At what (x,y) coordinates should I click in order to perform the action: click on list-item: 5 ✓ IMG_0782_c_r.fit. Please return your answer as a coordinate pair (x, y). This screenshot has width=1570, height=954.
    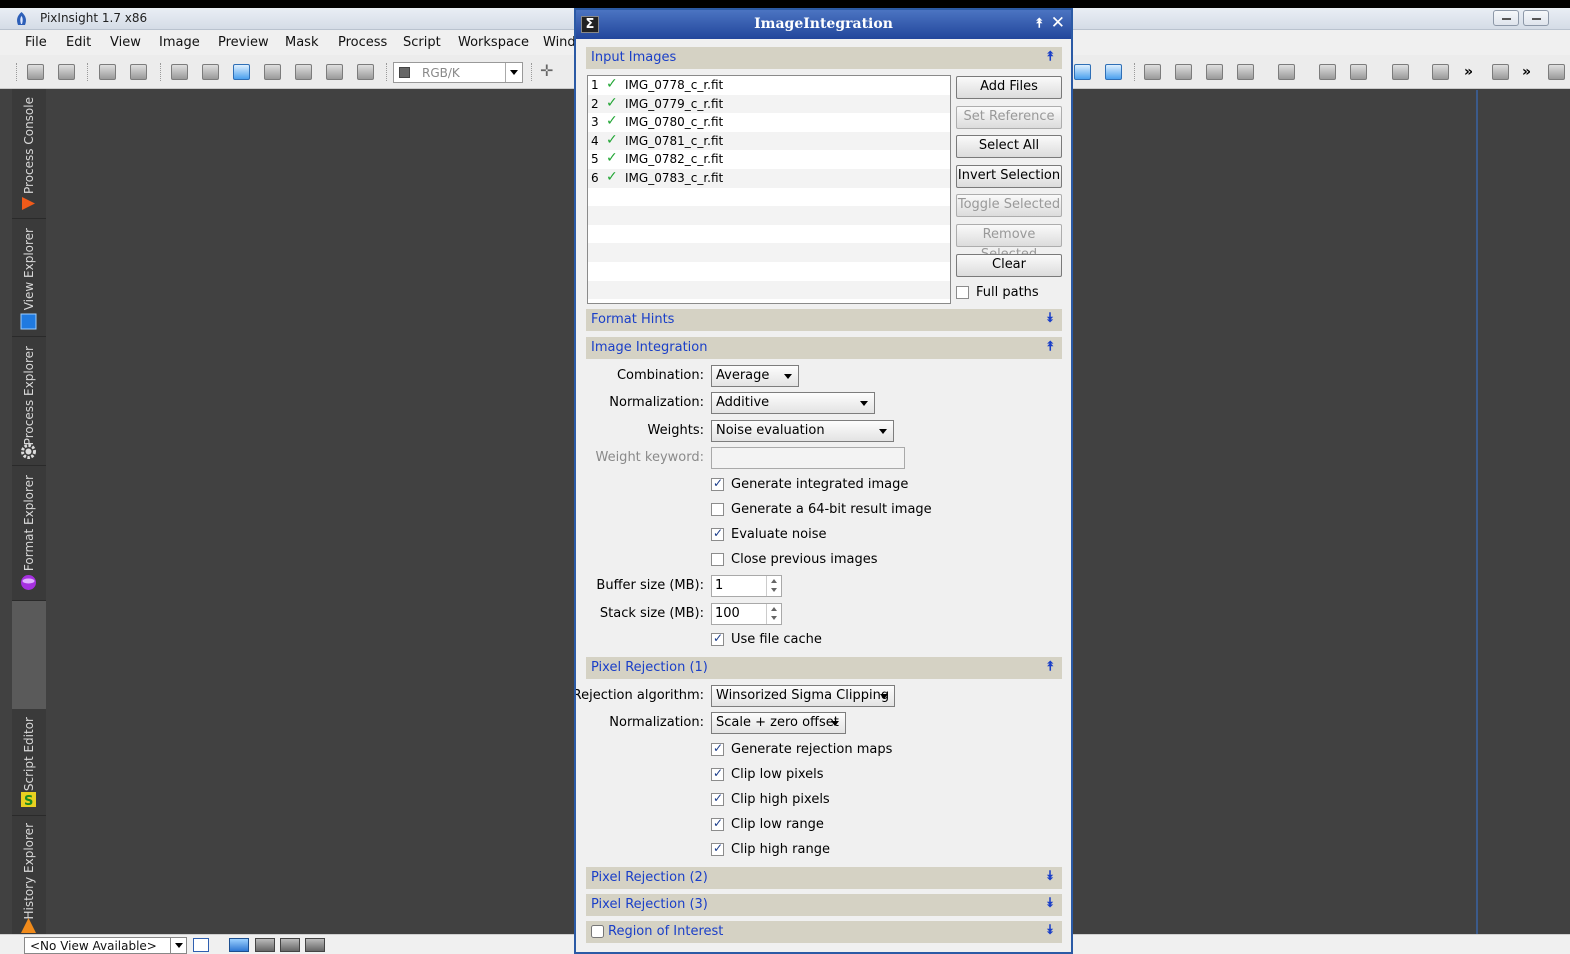
    Looking at the image, I should click on (769, 159).